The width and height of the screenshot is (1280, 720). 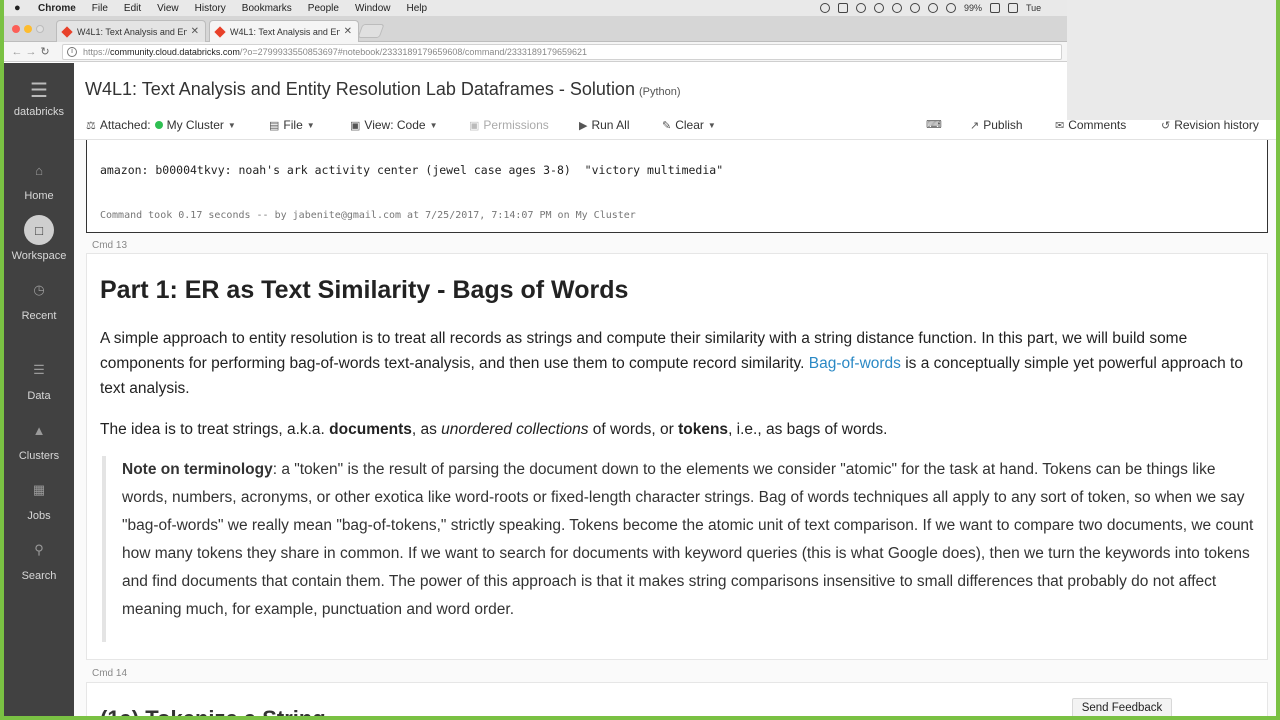 What do you see at coordinates (417, 8) in the screenshot?
I see `menu-help: Help` at bounding box center [417, 8].